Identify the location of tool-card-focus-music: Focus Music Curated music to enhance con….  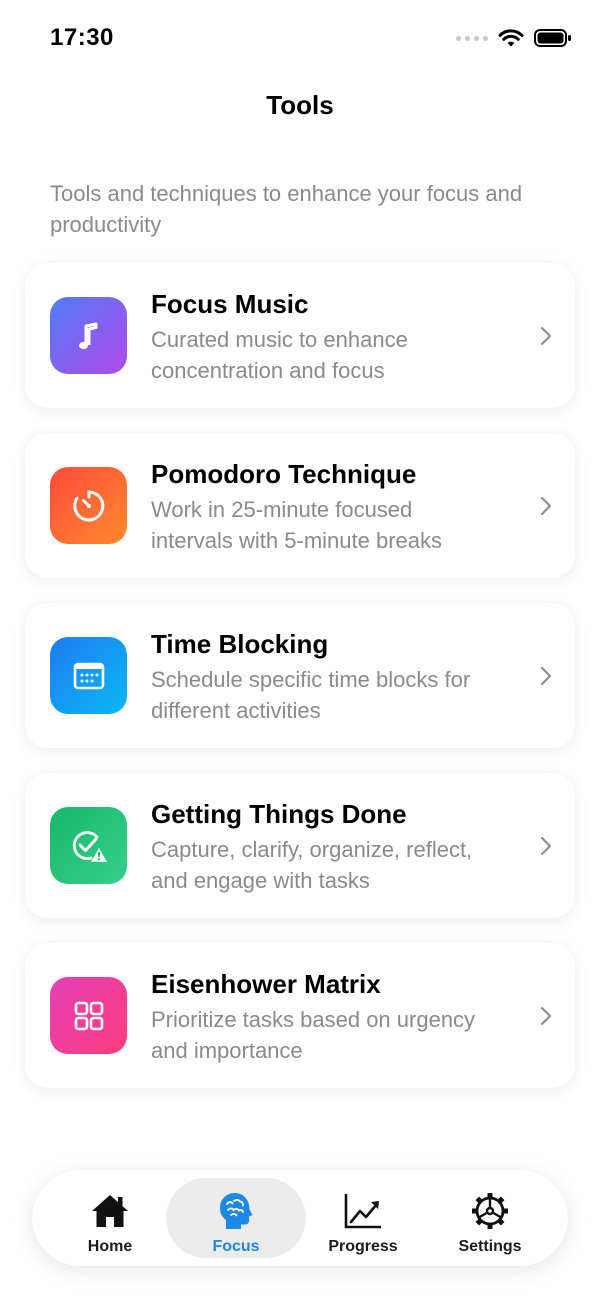
(300, 335).